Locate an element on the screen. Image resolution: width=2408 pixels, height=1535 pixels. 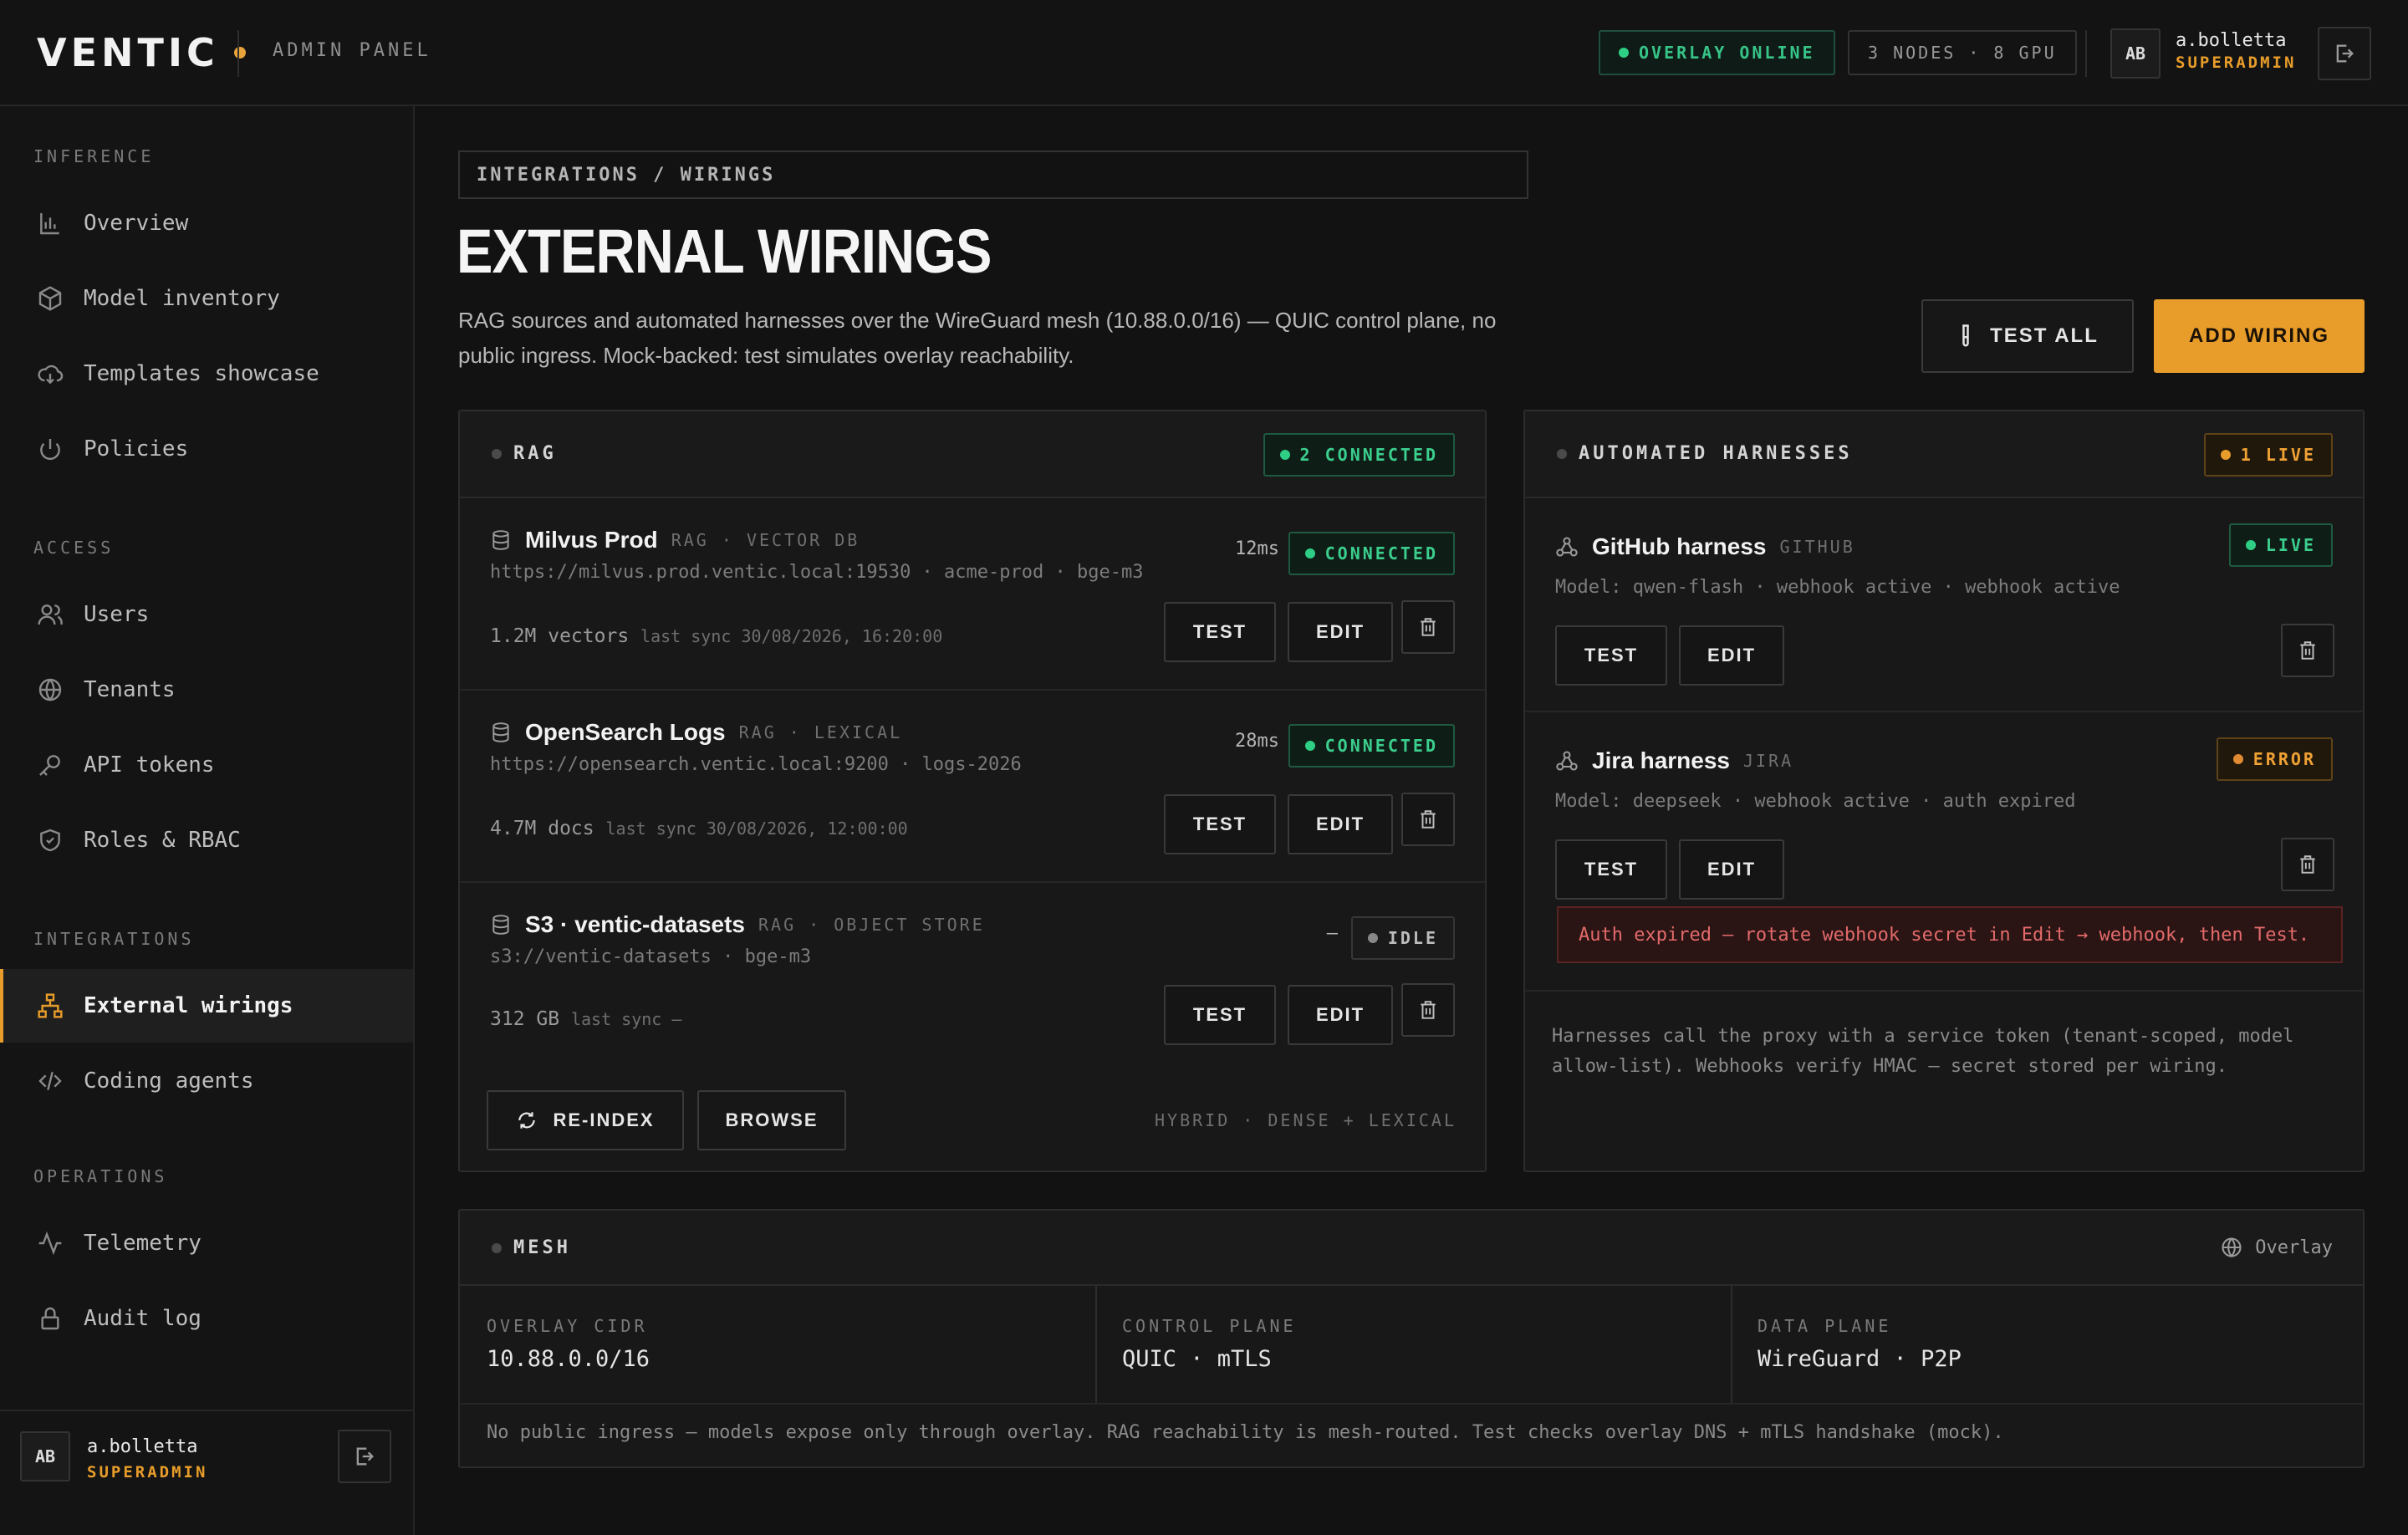
mesh-cell-label: OVERLAY CIDR is located at coordinates (568, 1326).